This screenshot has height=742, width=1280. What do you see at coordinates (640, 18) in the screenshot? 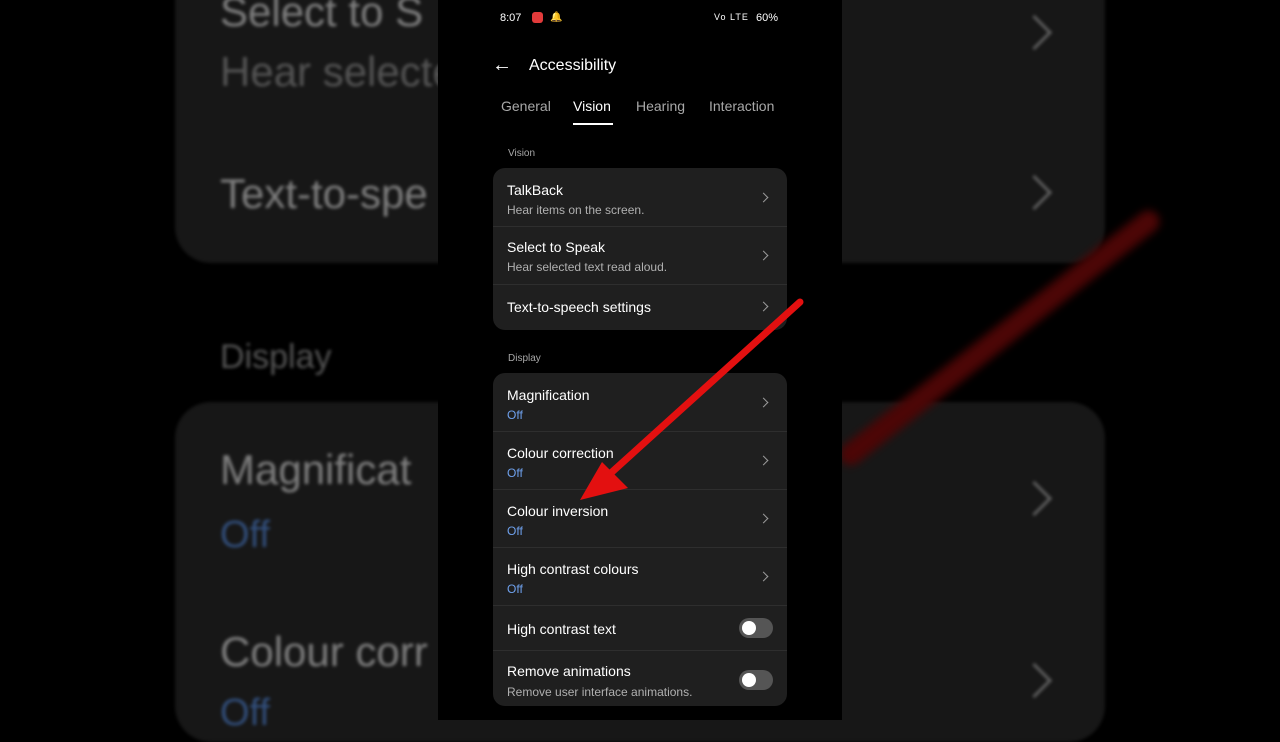
I see `status-bar: 8:07 🔔 Vo LTE 60%` at bounding box center [640, 18].